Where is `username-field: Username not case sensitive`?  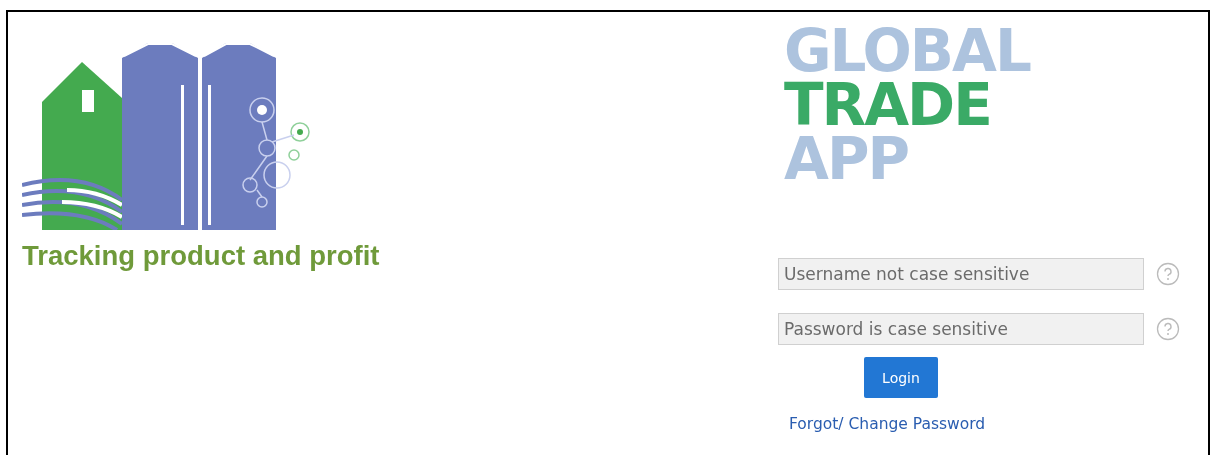 username-field: Username not case sensitive is located at coordinates (961, 274).